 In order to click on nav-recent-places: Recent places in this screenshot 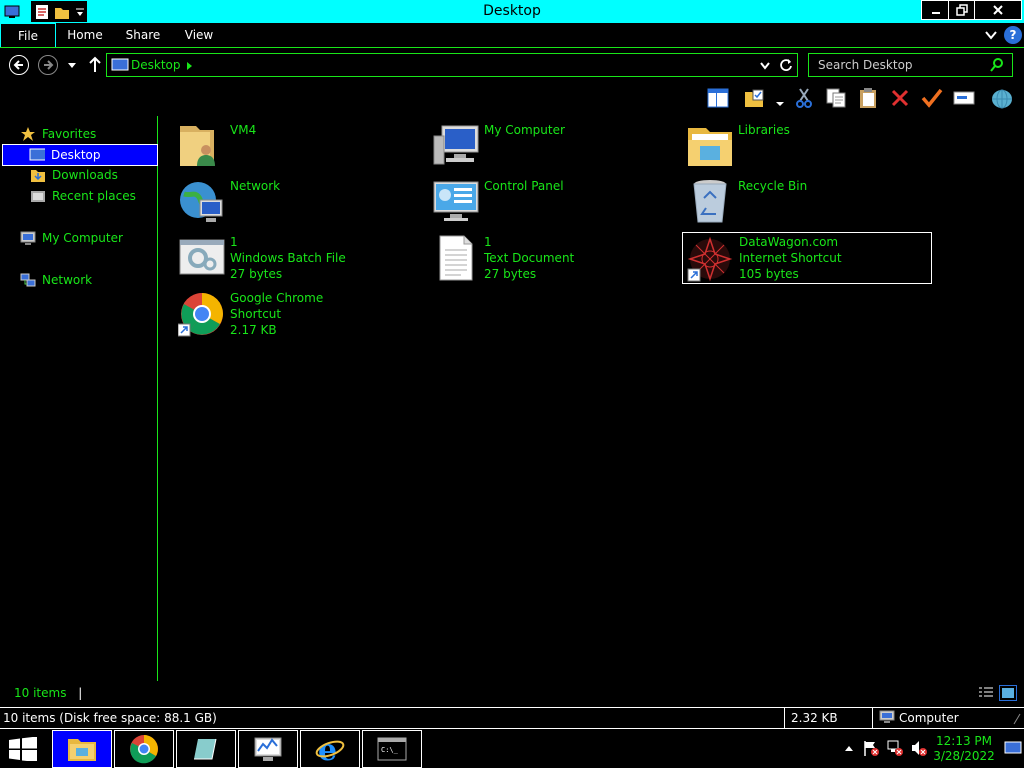, I will do `click(79, 196)`.